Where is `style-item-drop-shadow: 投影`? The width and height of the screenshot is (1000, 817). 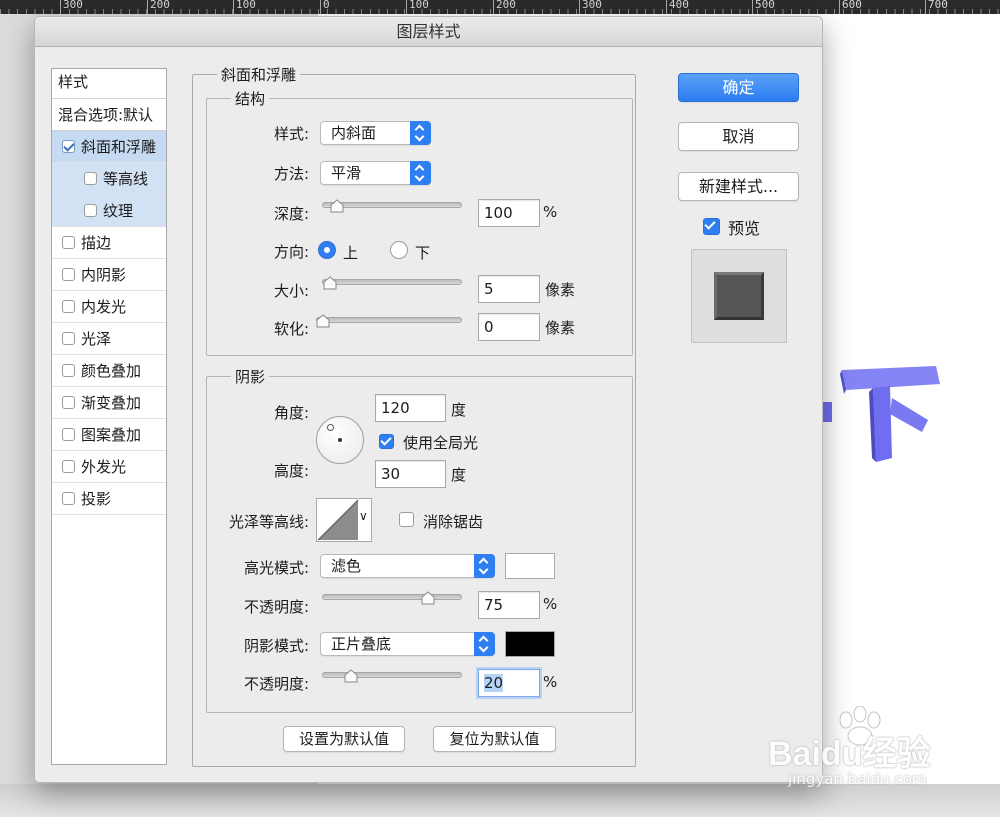 style-item-drop-shadow: 投影 is located at coordinates (109, 499).